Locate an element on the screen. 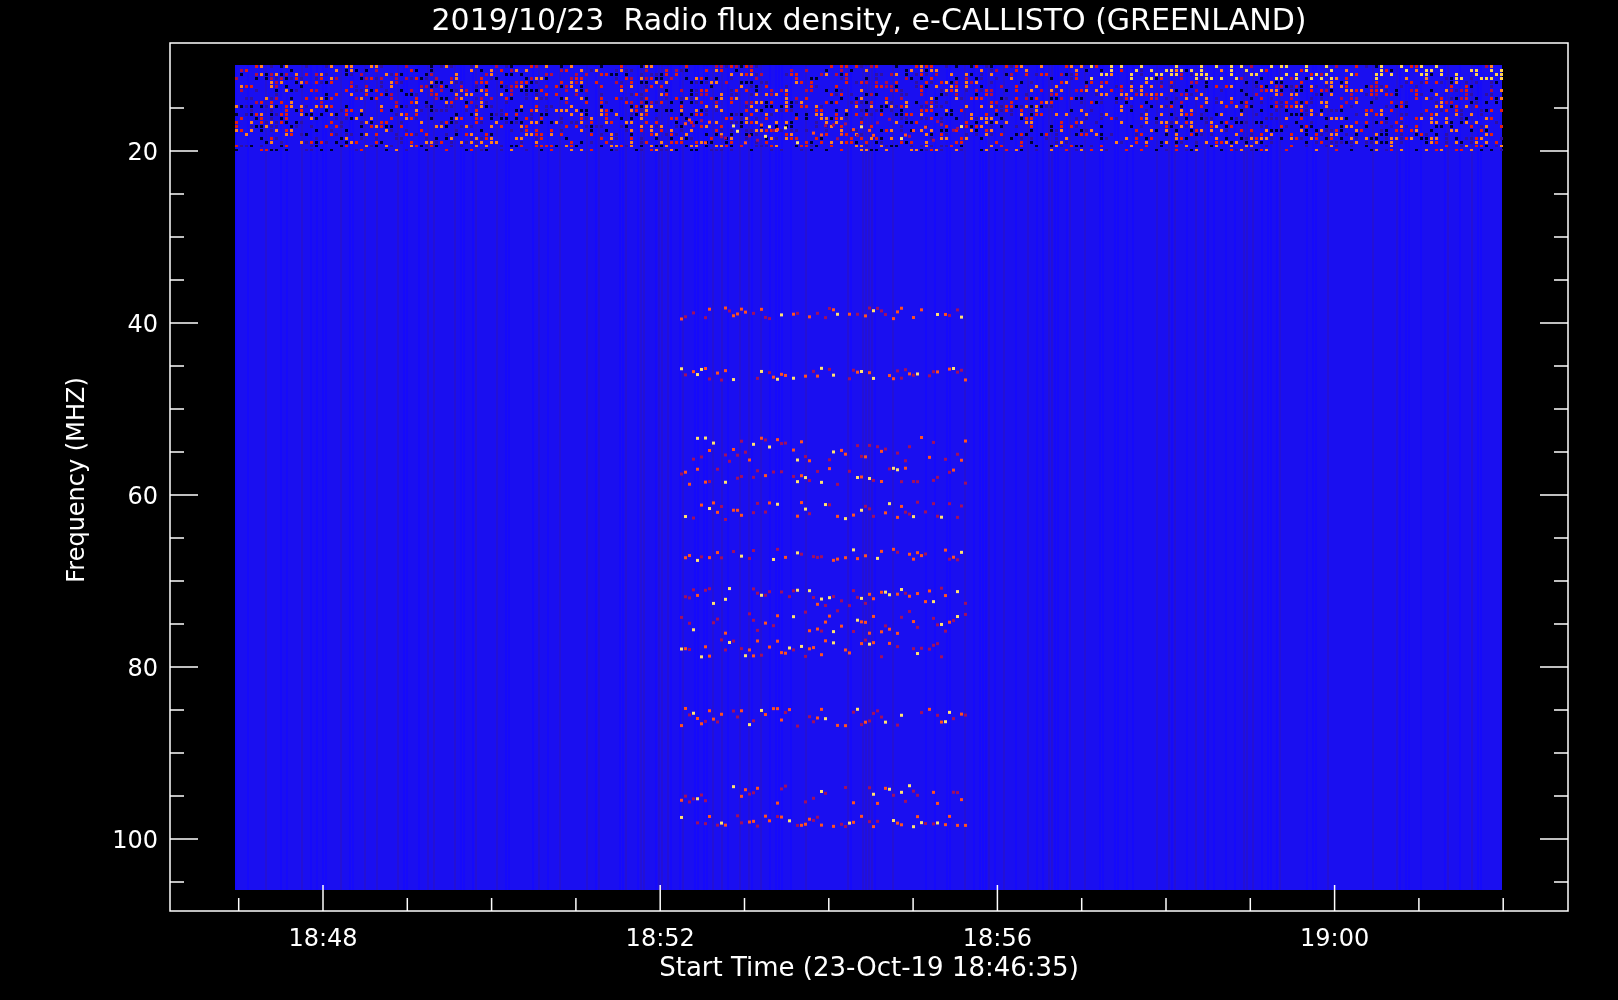 The width and height of the screenshot is (1618, 1000). tick-label: 20 is located at coordinates (142, 152).